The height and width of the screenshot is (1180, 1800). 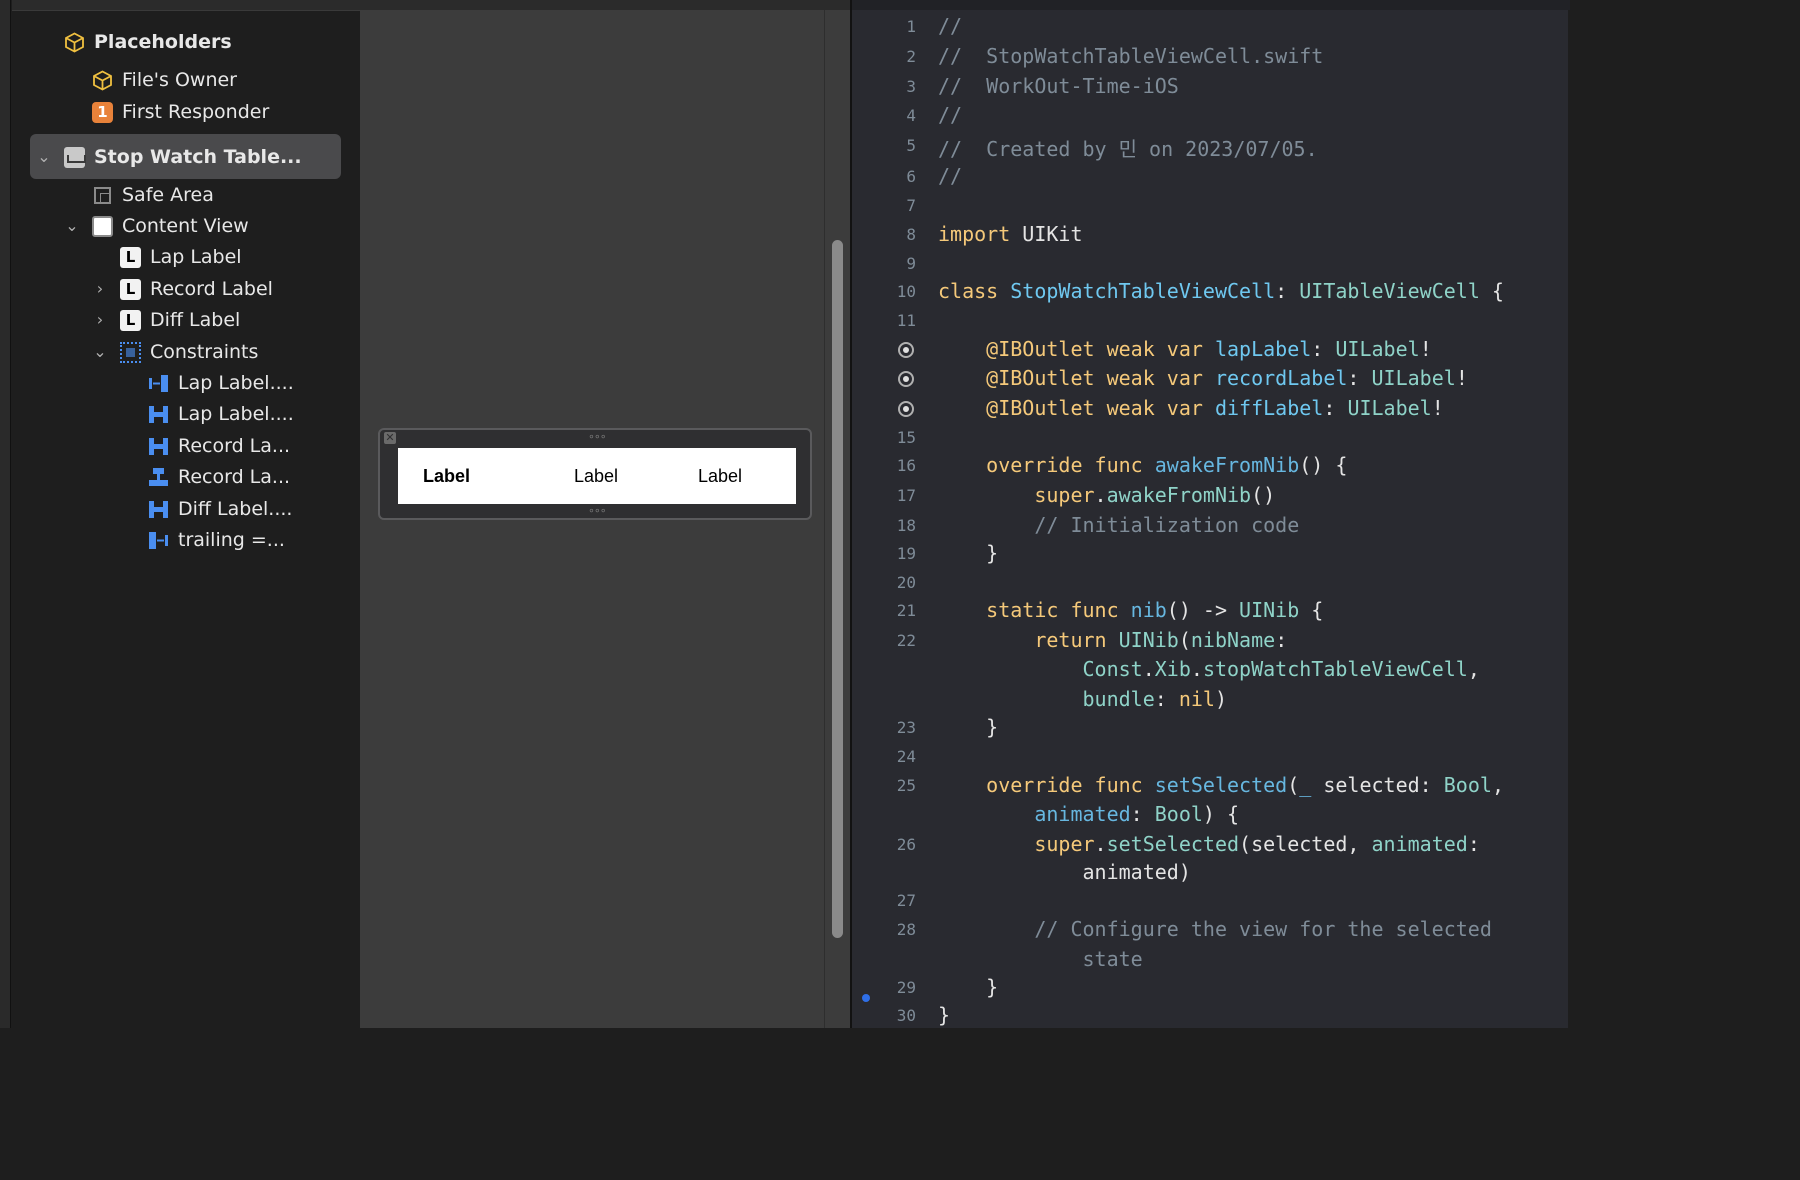 What do you see at coordinates (597, 436) in the screenshot?
I see `resize-handle-top` at bounding box center [597, 436].